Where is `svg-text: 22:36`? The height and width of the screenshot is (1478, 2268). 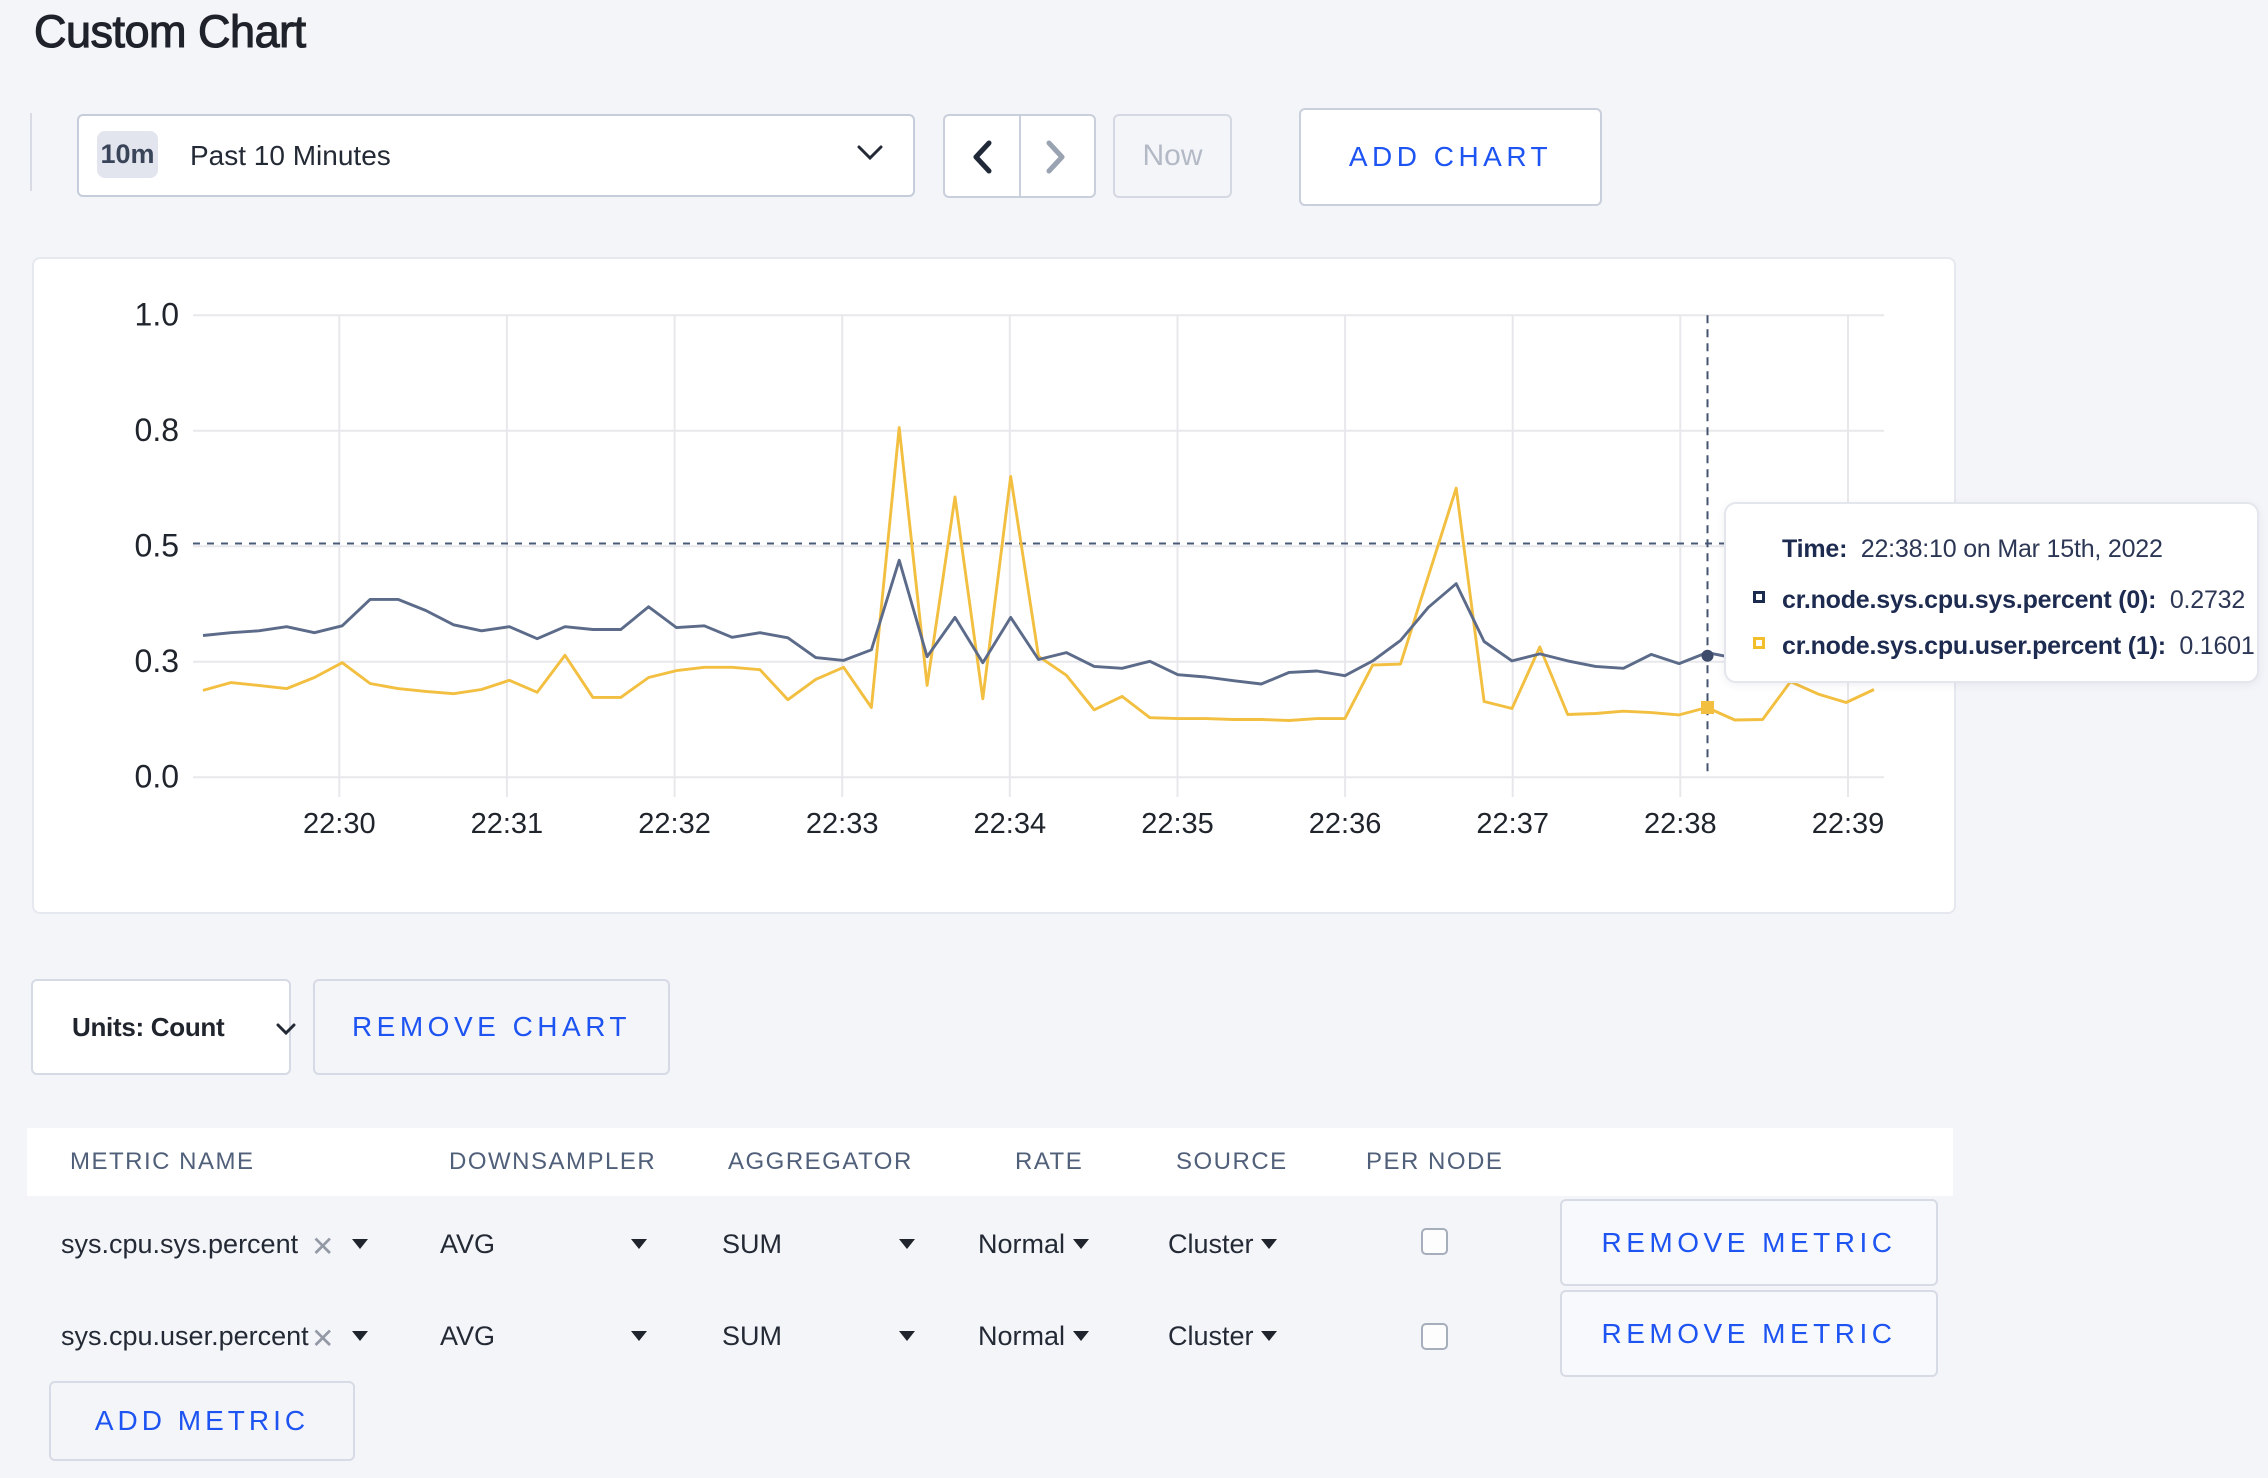 svg-text: 22:36 is located at coordinates (1345, 824).